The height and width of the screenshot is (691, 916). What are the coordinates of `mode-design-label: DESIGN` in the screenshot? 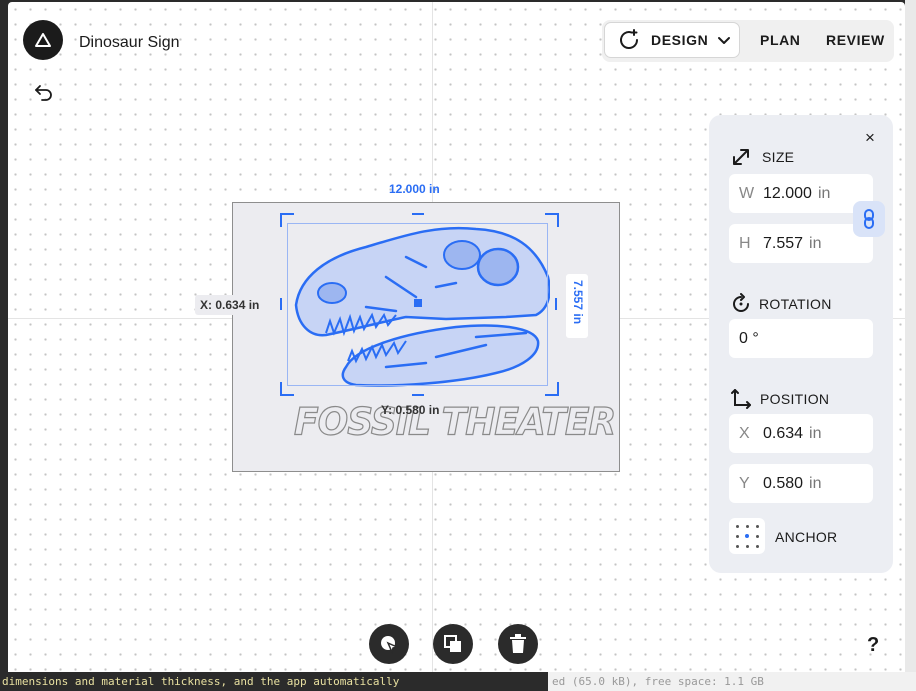 It's located at (680, 40).